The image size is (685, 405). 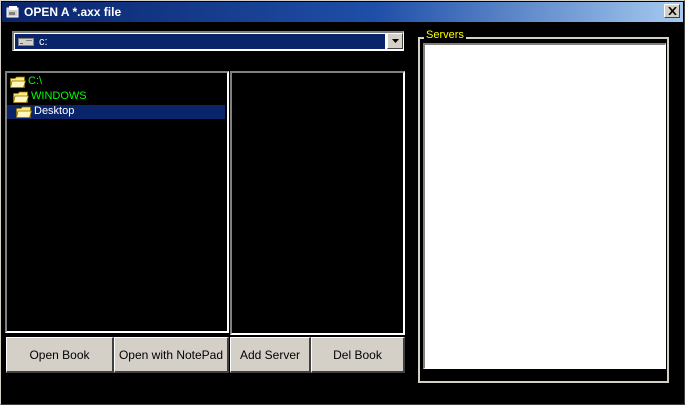 I want to click on servers-legend: Servers, so click(x=445, y=35).